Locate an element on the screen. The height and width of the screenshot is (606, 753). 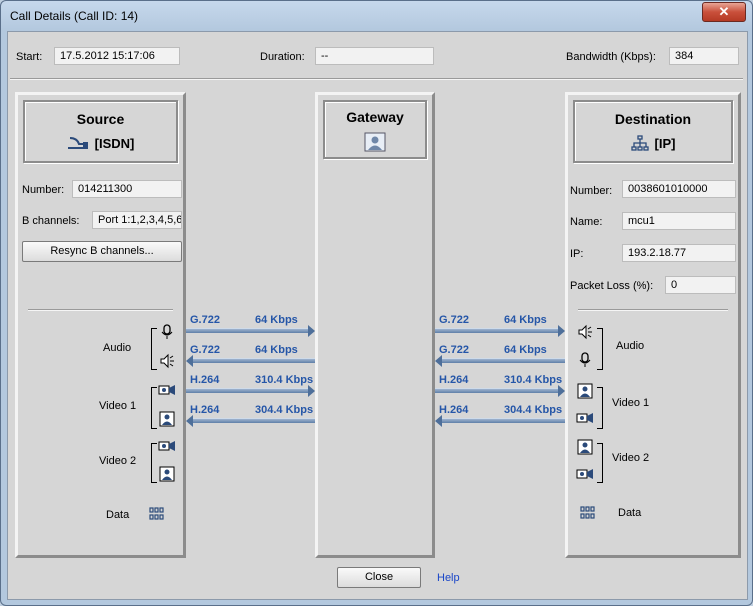
destination-audio-label: Audio is located at coordinates (630, 346).